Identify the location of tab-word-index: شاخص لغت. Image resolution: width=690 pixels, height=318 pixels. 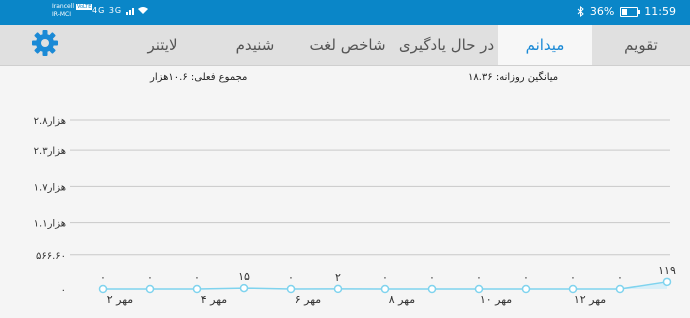
(347, 45).